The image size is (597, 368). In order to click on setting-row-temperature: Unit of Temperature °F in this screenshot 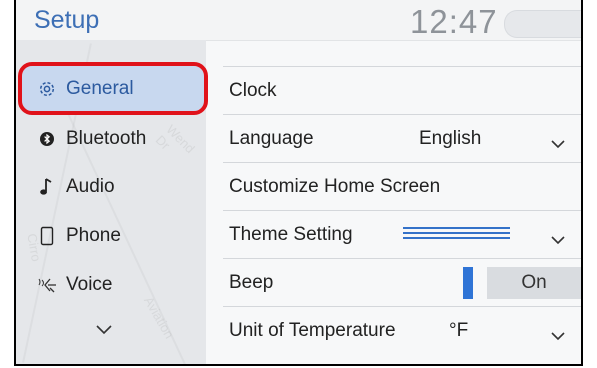, I will do `click(402, 330)`.